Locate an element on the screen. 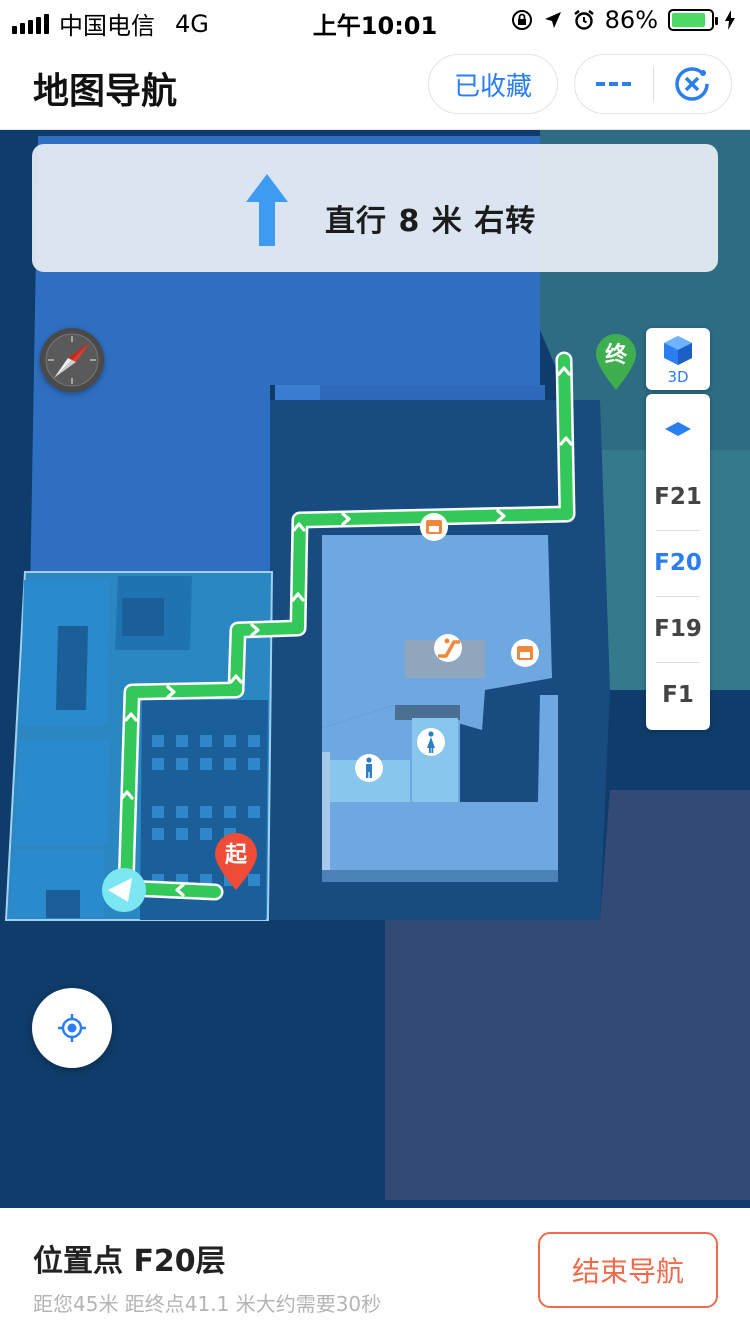 The height and width of the screenshot is (1334, 750). cube-3d-icon is located at coordinates (678, 350).